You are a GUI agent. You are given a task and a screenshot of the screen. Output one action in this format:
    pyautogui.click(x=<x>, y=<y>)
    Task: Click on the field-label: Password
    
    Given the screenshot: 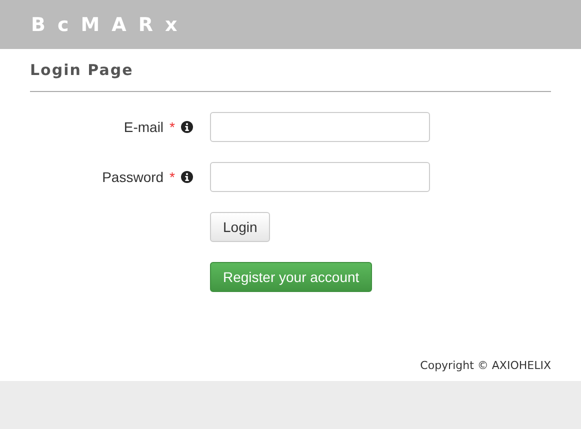 What is the action you would take?
    pyautogui.click(x=133, y=177)
    